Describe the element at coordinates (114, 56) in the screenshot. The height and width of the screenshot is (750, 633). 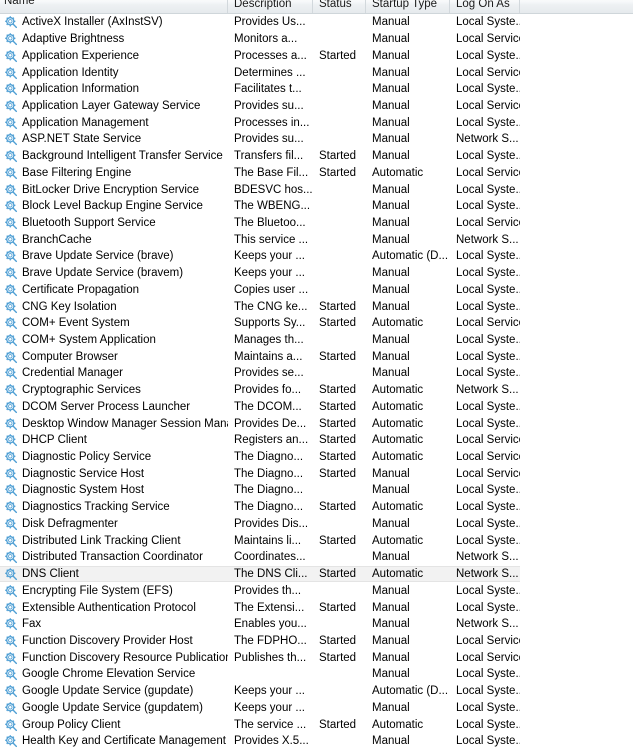
I see `cell-service-name: Application Experience` at that location.